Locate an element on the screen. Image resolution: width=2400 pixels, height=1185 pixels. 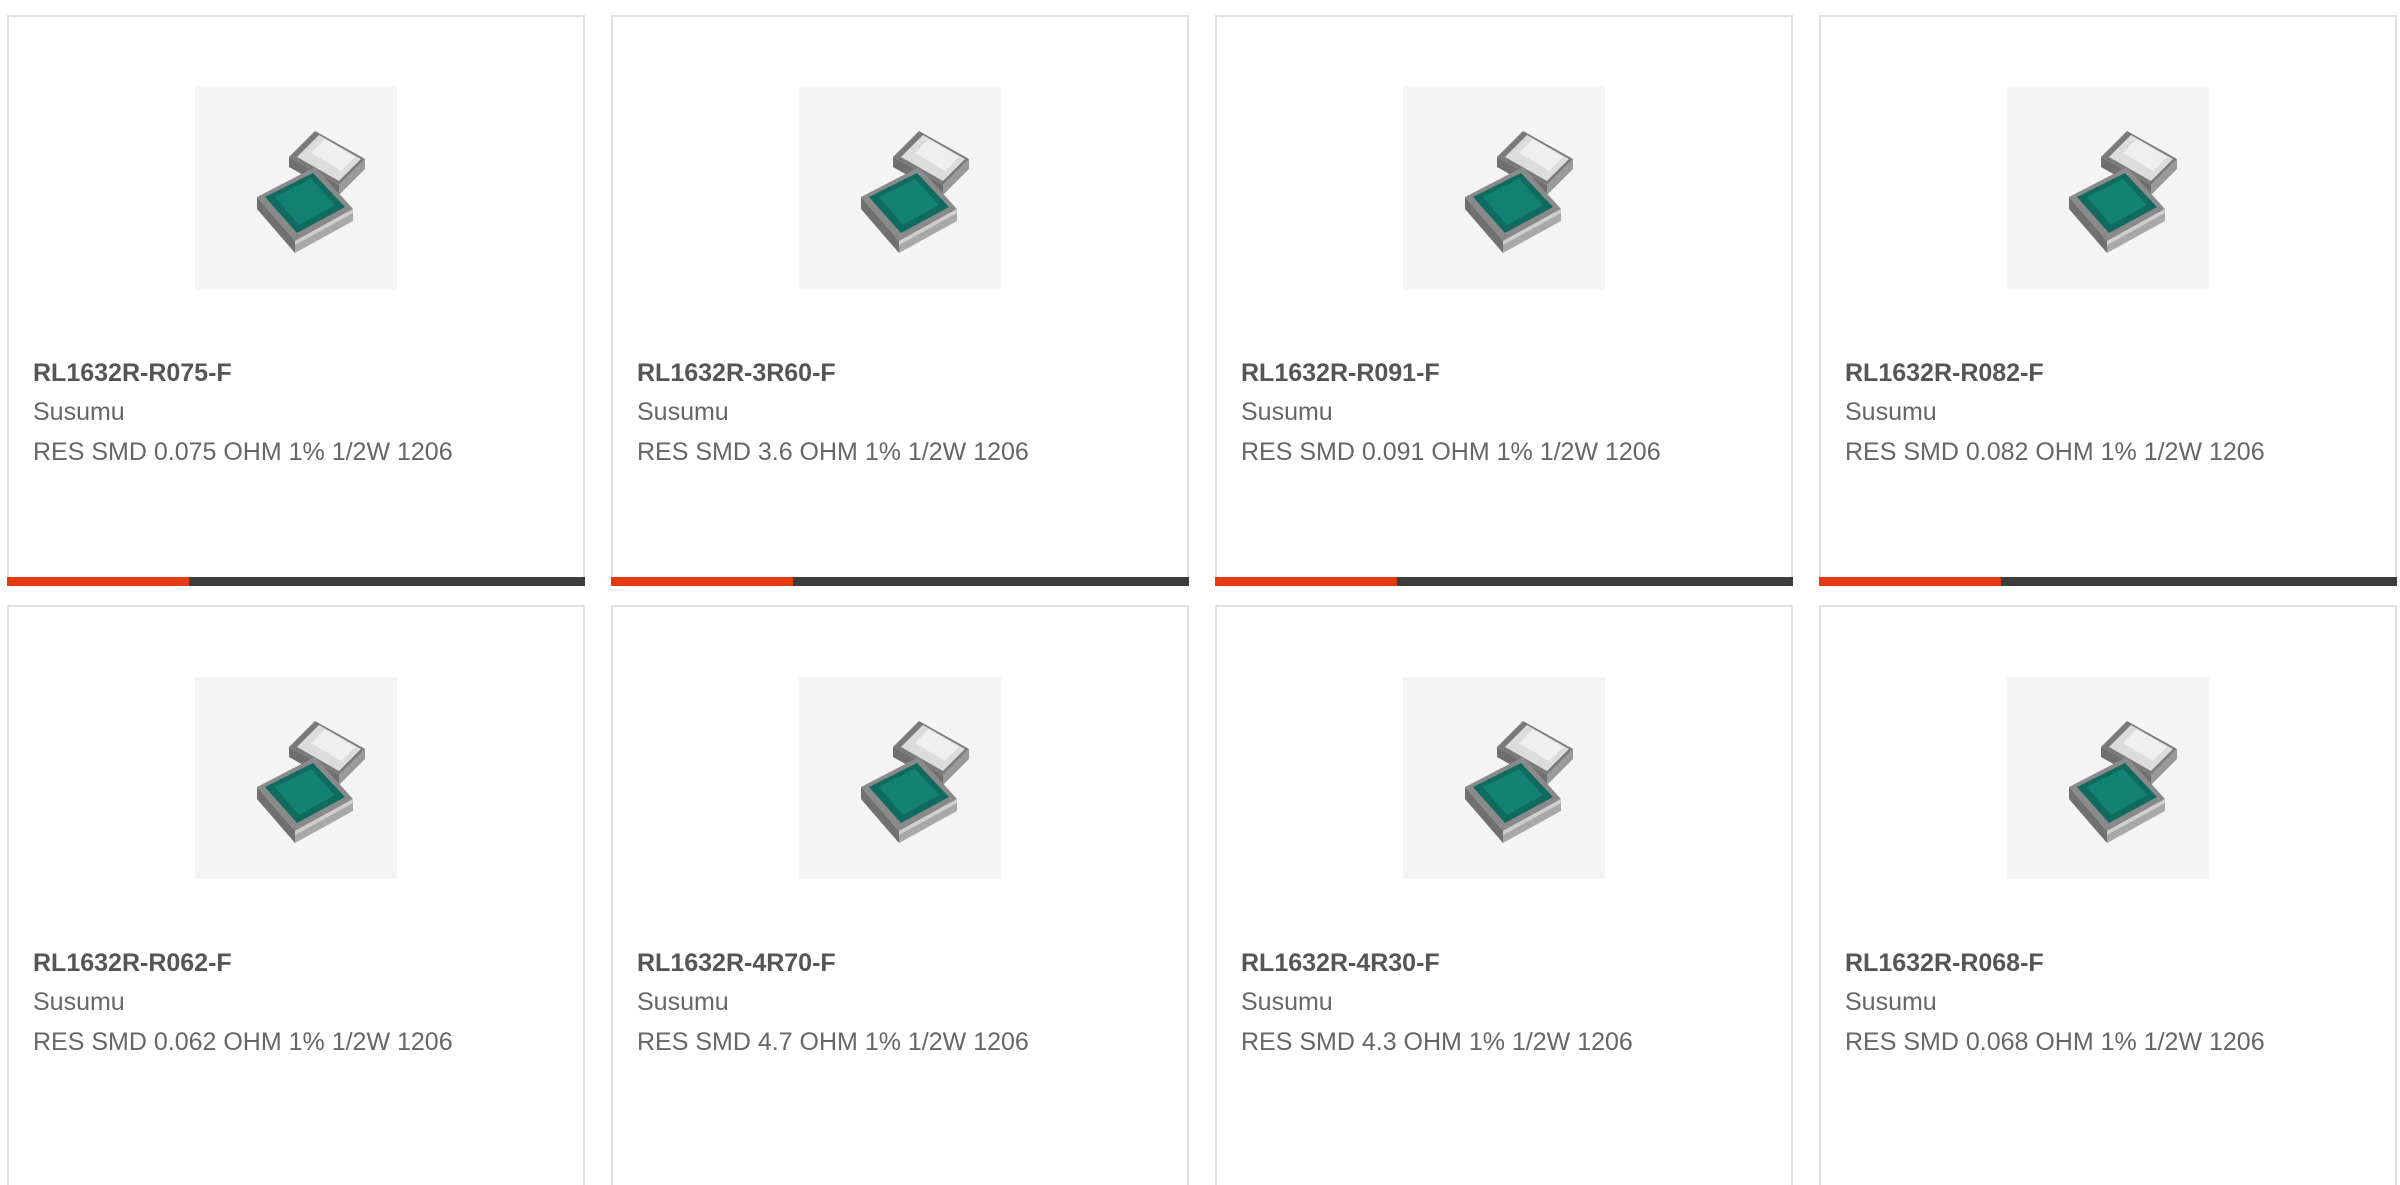
part-number: RL1632R-4R70-F is located at coordinates (736, 963).